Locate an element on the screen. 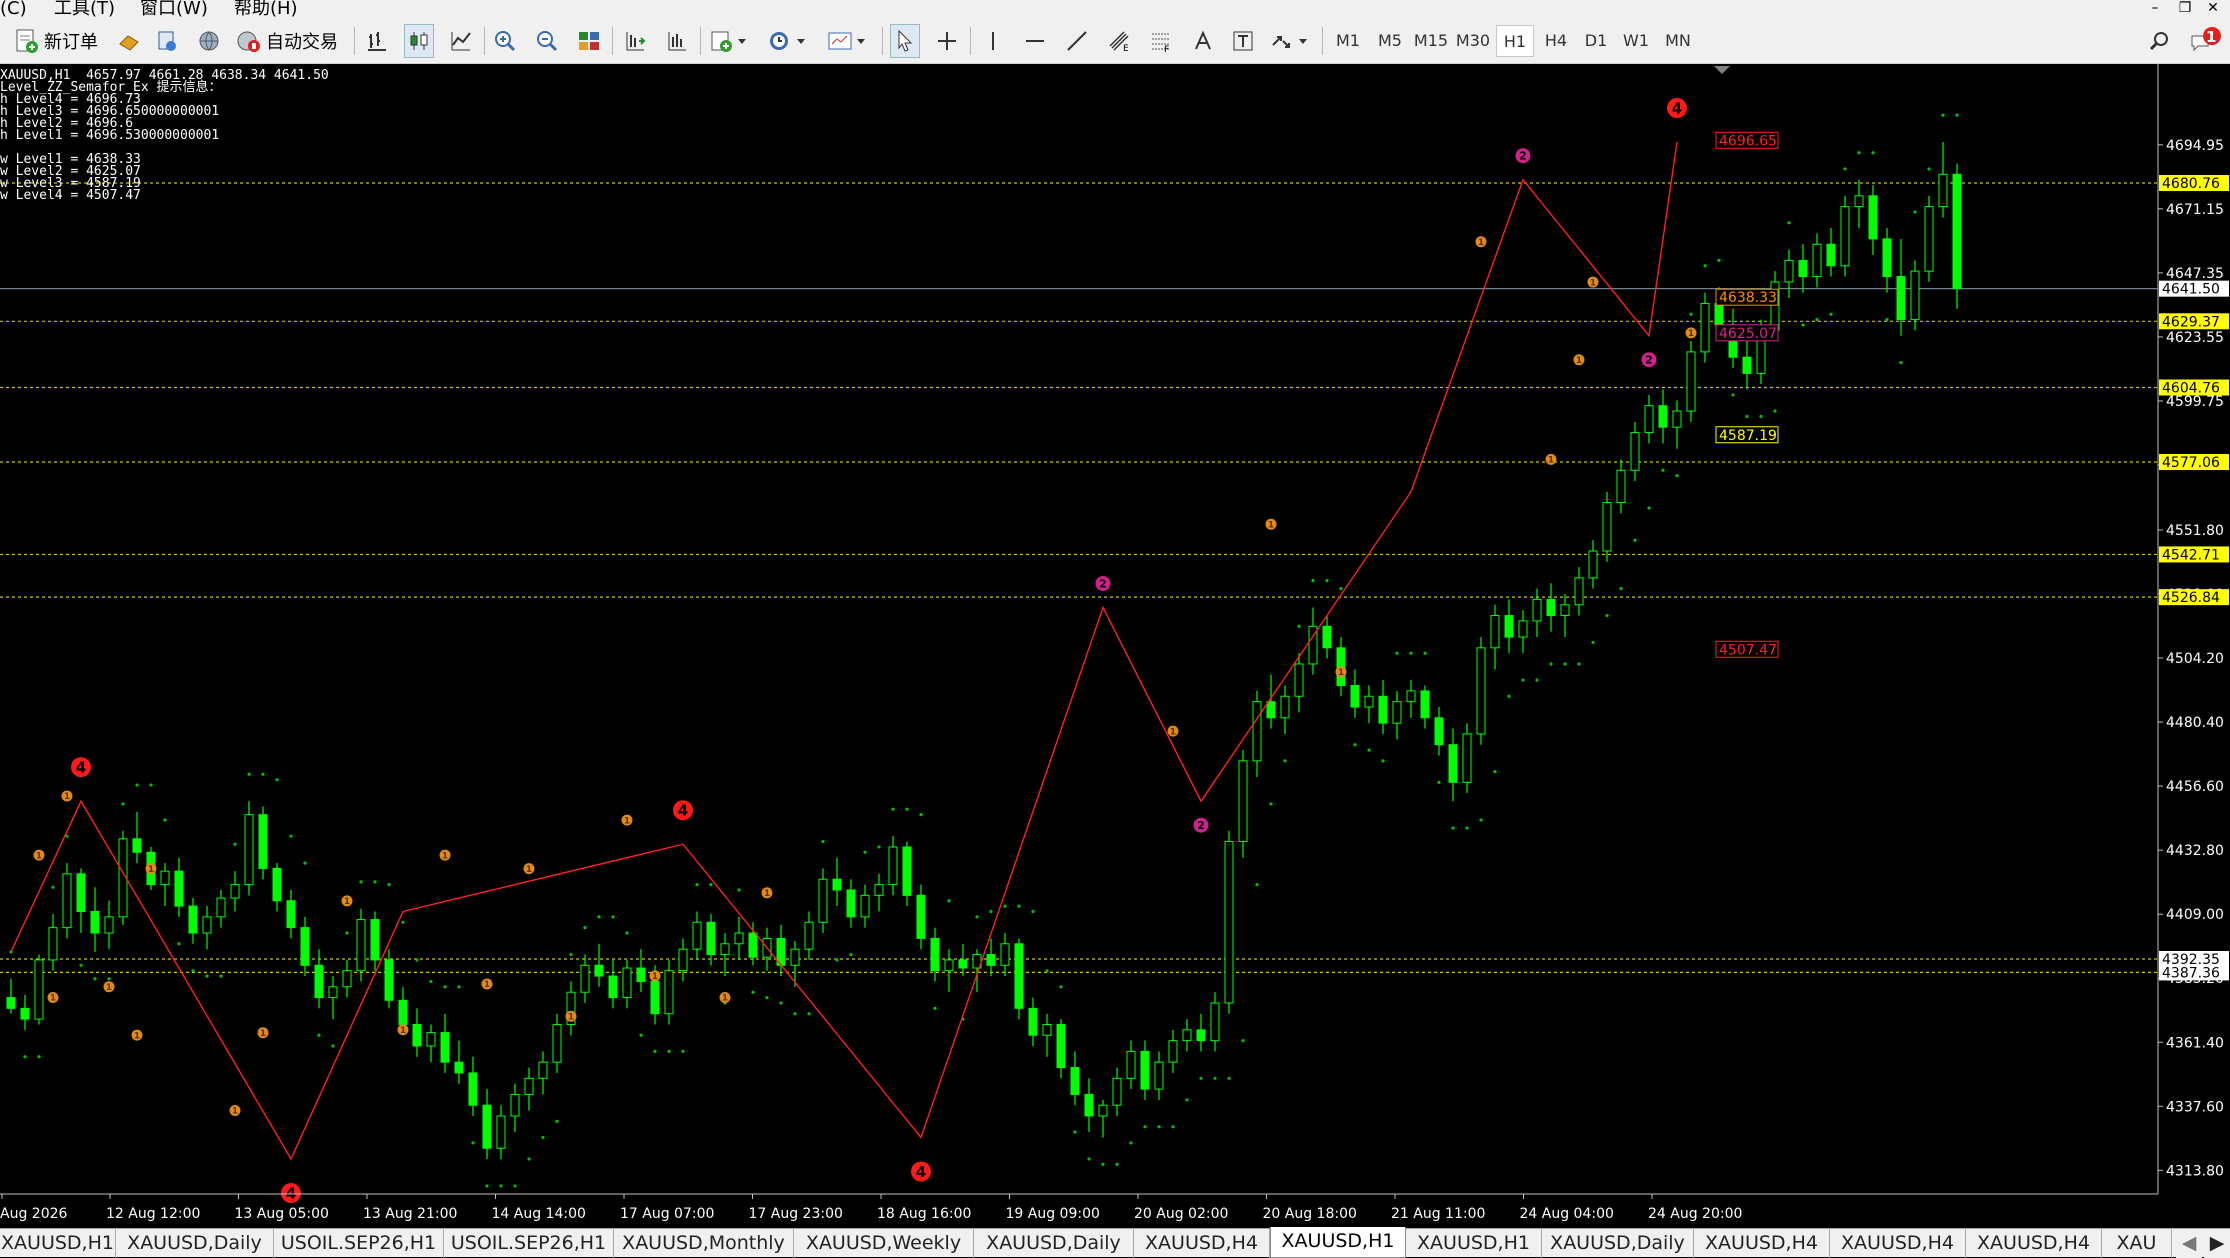  tab-chart-12: XAUUSD,H4 is located at coordinates (1762, 1243).